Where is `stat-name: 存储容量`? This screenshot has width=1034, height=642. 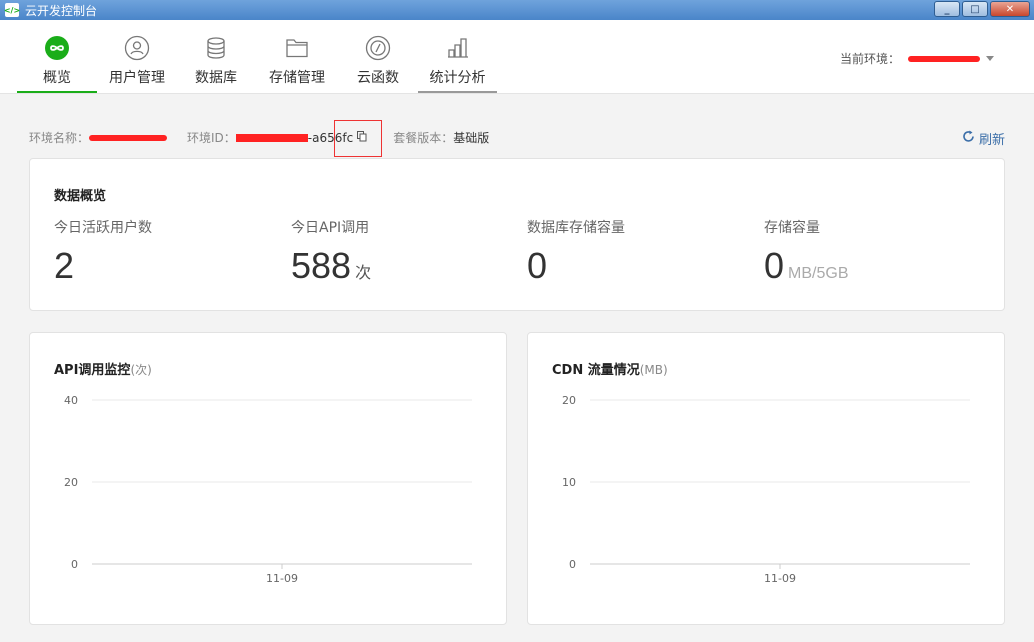 stat-name: 存储容量 is located at coordinates (792, 228).